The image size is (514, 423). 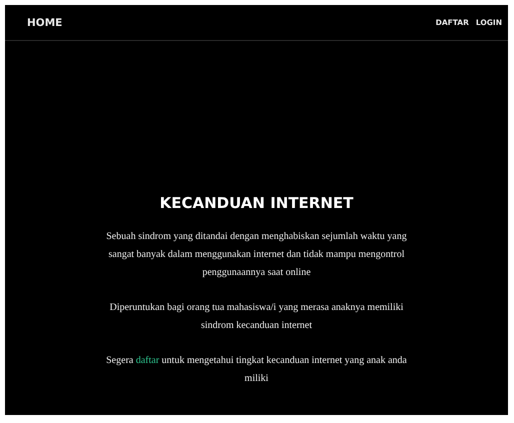 I want to click on hero-paragraph: Sebuah sindrom yang ditandai dengan menghabiskan sejumlah waktu yang sangat banyak dalam menggunakan internet dan tidak mampu mengontrol penggunaannya saat online, so click(x=256, y=255).